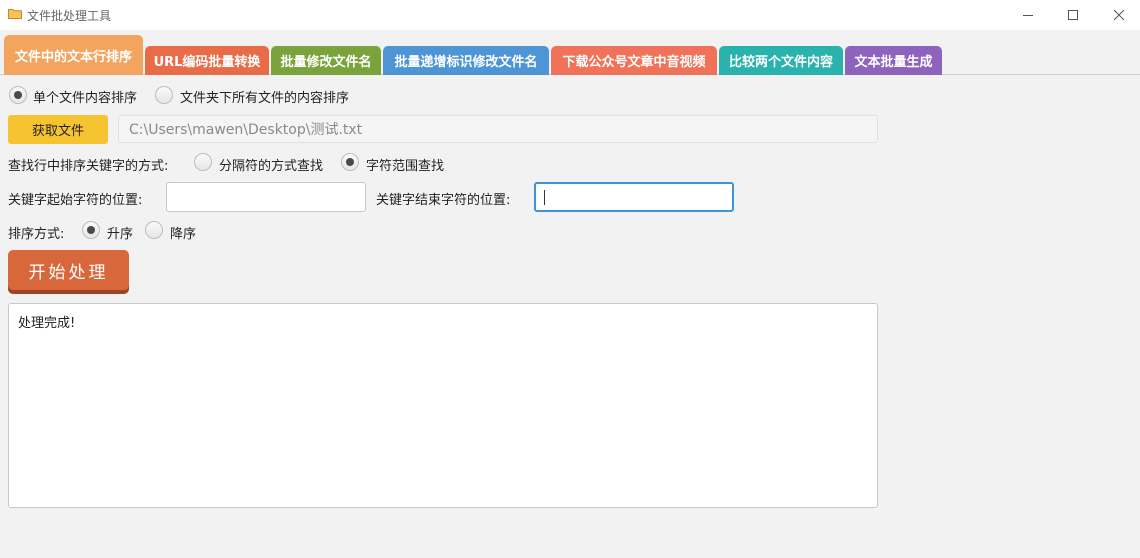  I want to click on tab-text-line-sort: 文件中的文本行排序, so click(73, 55).